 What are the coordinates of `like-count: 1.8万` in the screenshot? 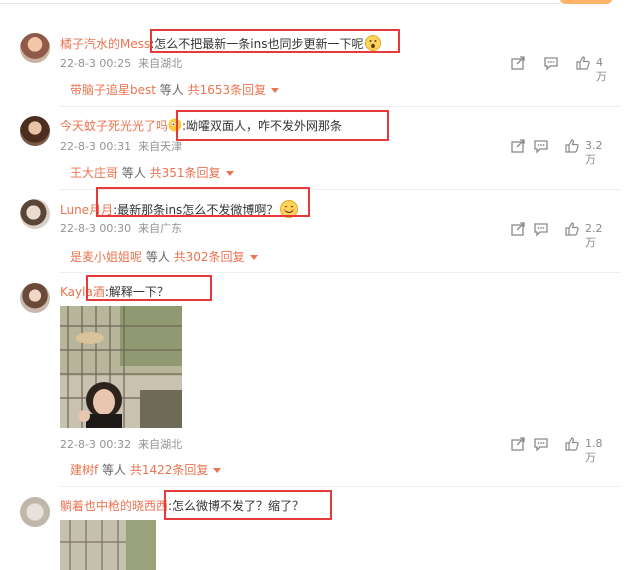 It's located at (594, 450).